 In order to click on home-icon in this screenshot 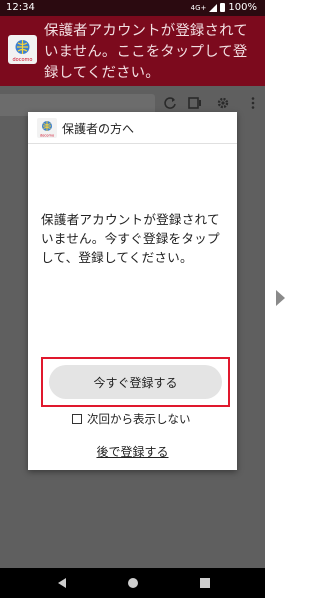, I will do `click(133, 583)`.